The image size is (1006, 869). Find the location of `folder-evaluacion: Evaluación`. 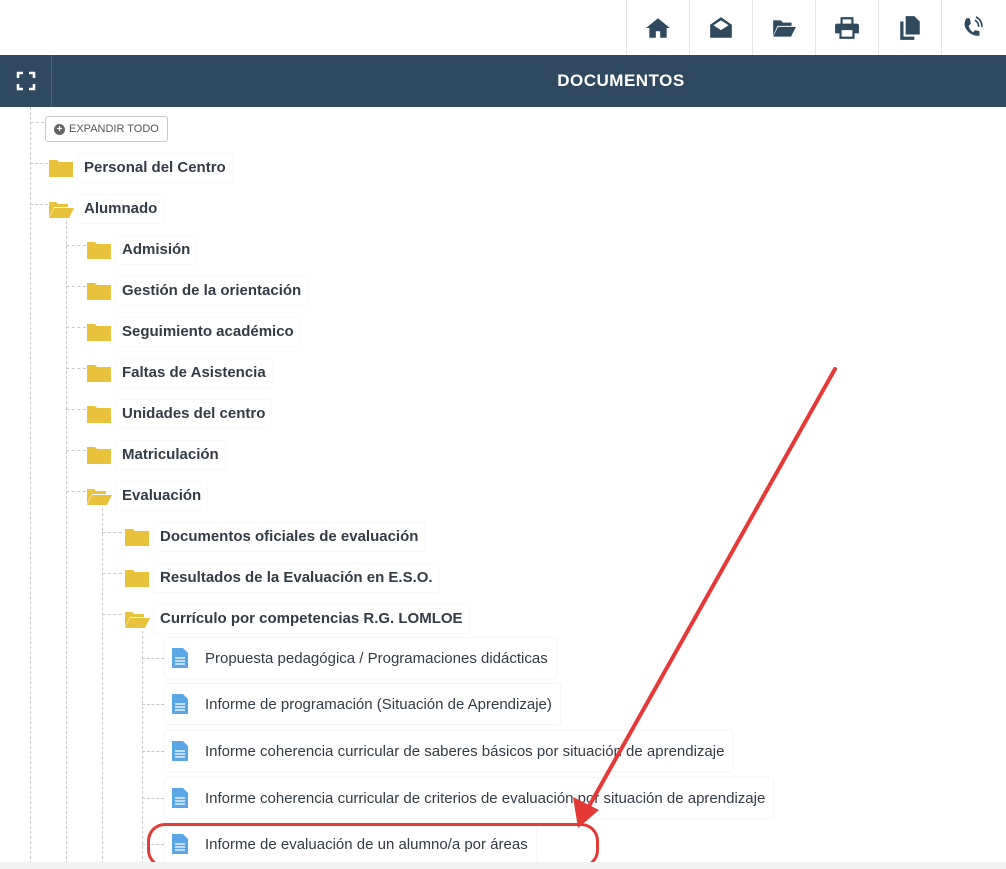

folder-evaluacion: Evaluación is located at coordinates (147, 496).